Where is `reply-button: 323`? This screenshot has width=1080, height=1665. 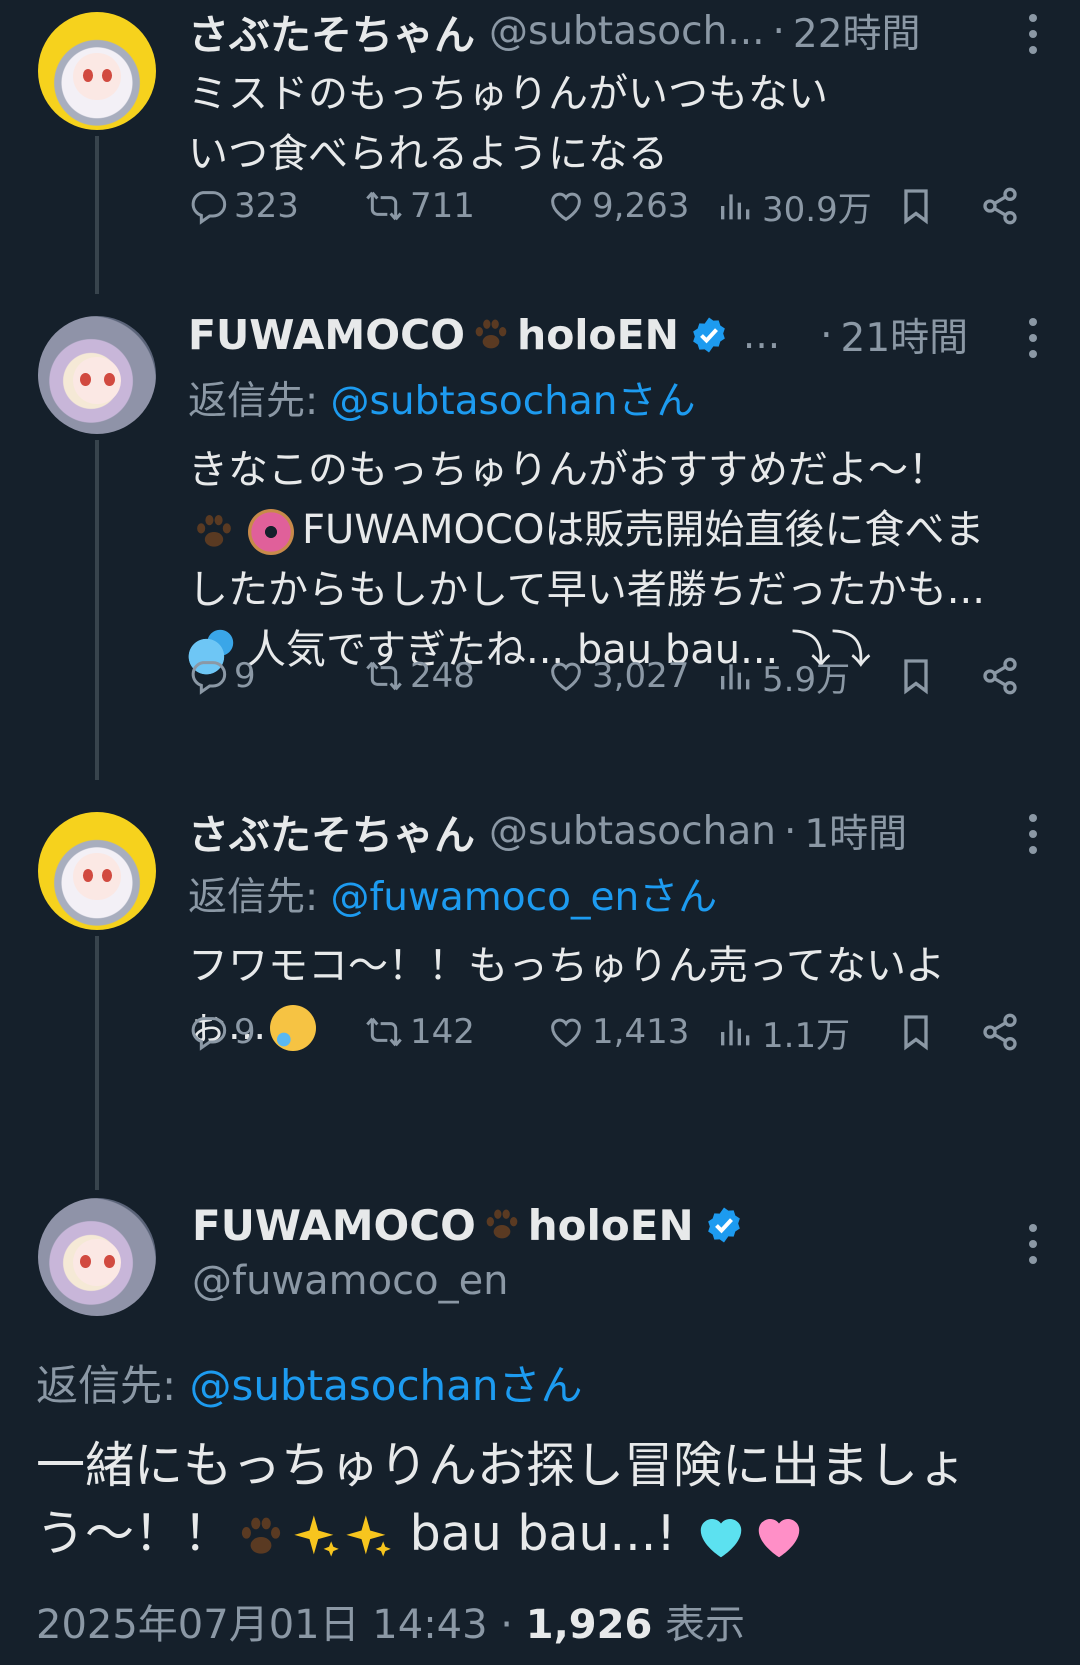
reply-button: 323 is located at coordinates (243, 206).